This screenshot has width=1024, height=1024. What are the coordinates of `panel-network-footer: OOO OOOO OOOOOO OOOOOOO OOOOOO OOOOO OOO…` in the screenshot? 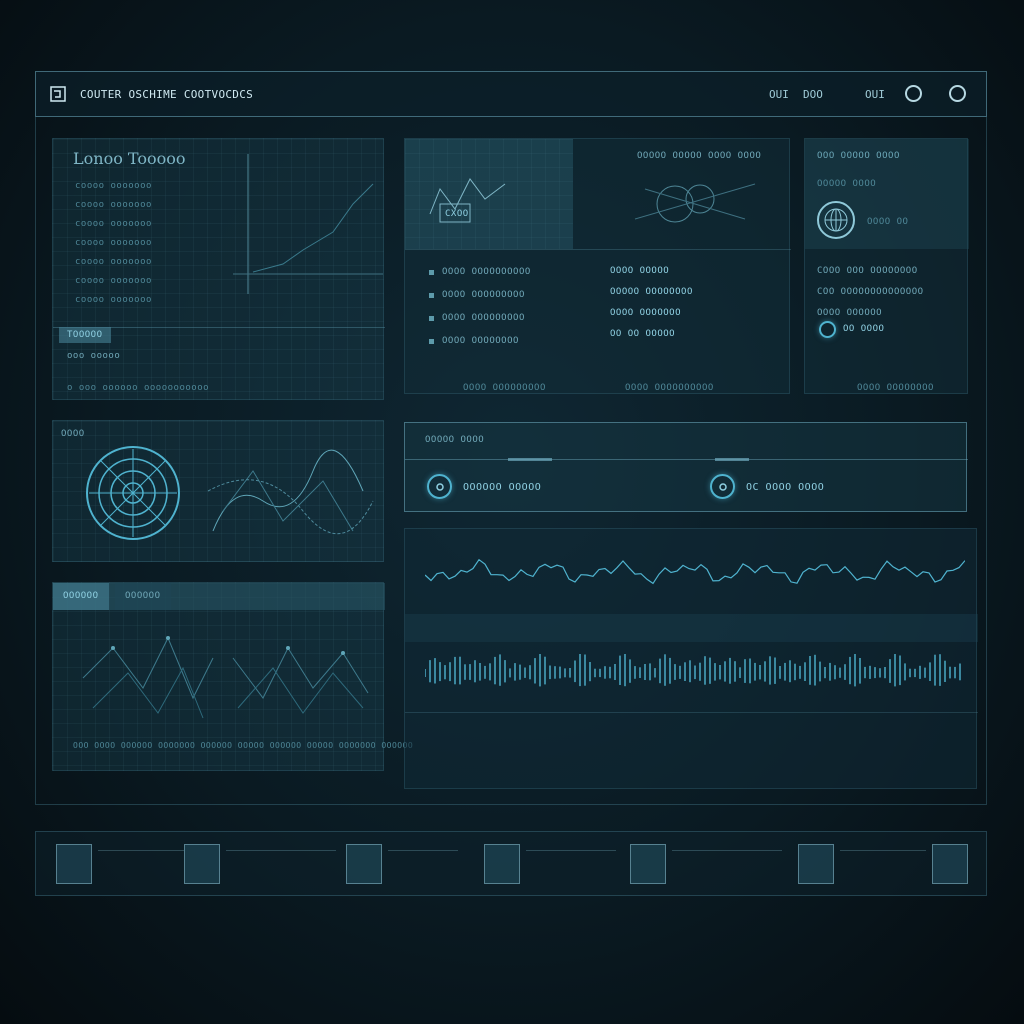 It's located at (243, 745).